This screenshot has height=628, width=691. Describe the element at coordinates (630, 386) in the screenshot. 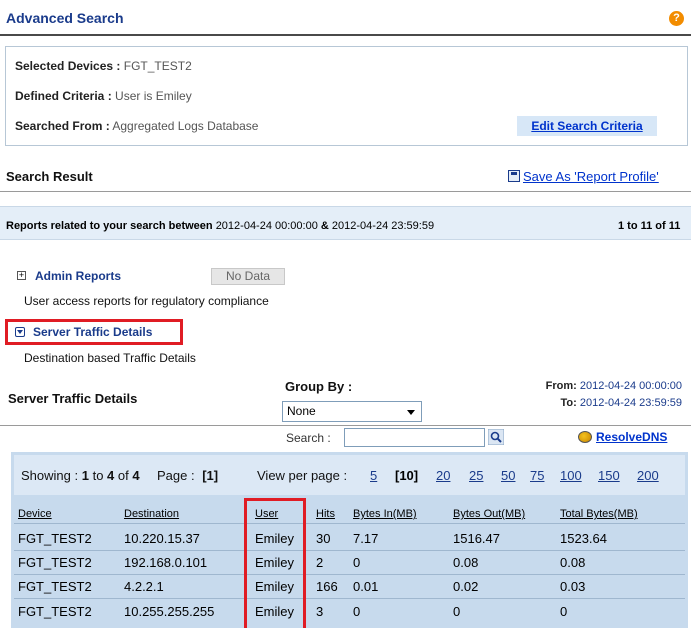

I see `from-value: 2012-04-24 00:00:00` at that location.